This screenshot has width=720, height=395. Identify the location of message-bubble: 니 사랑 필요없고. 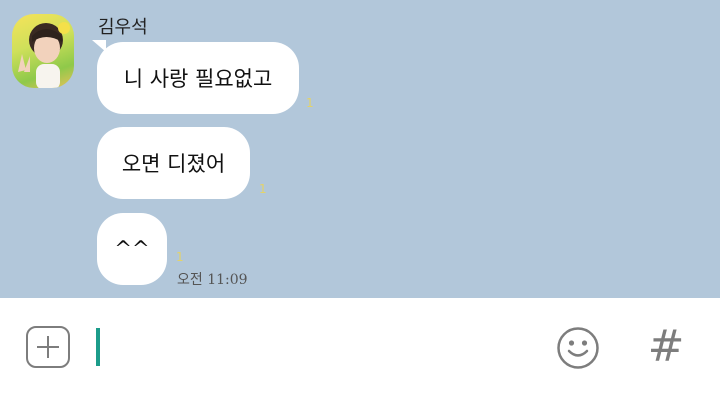
(198, 78).